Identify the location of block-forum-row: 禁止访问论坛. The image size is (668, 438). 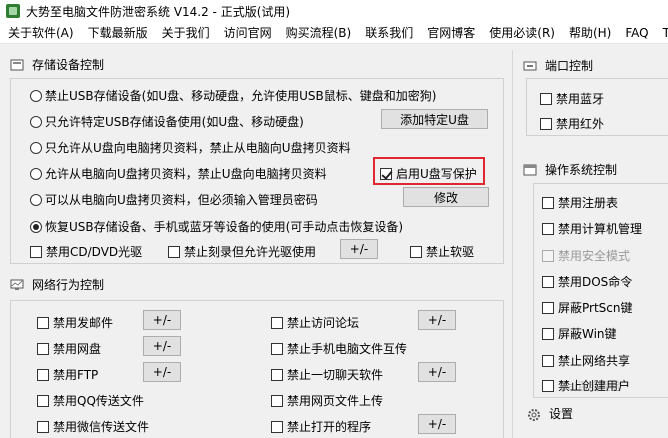
(315, 322).